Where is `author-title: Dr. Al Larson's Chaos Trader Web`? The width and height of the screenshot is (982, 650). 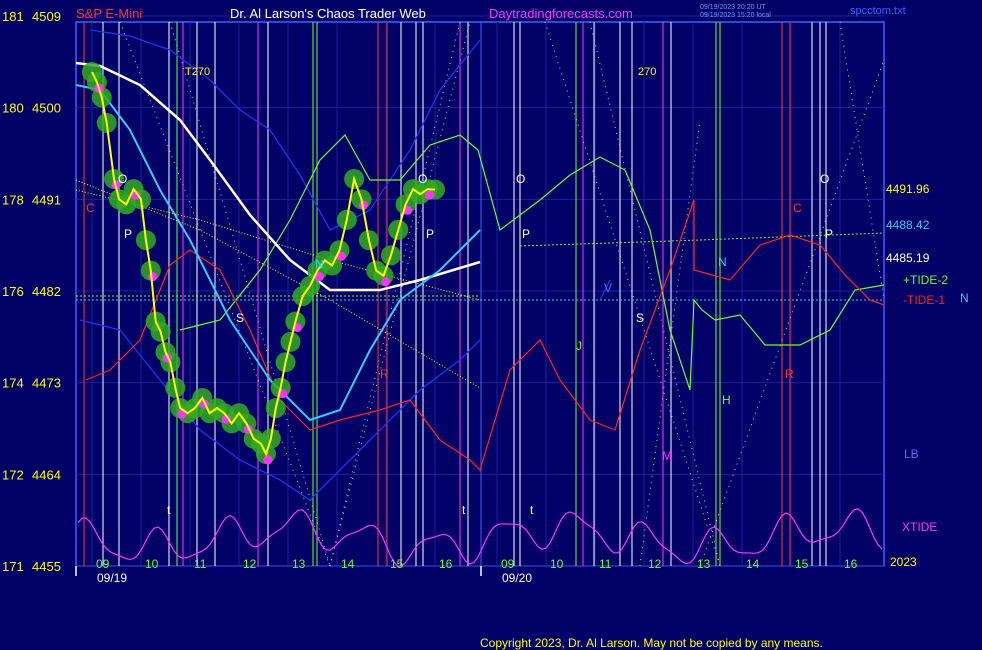
author-title: Dr. Al Larson's Chaos Trader Web is located at coordinates (328, 13).